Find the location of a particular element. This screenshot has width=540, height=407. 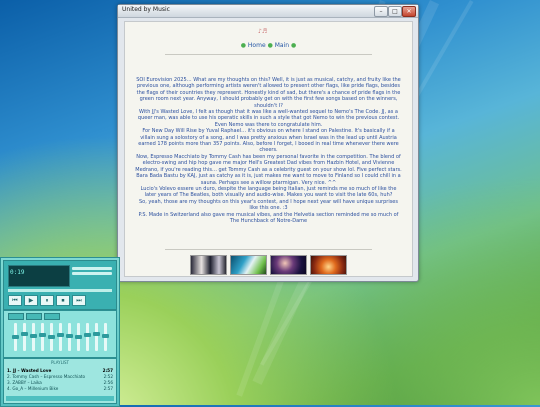

eq-auto-toggle is located at coordinates (34, 316).